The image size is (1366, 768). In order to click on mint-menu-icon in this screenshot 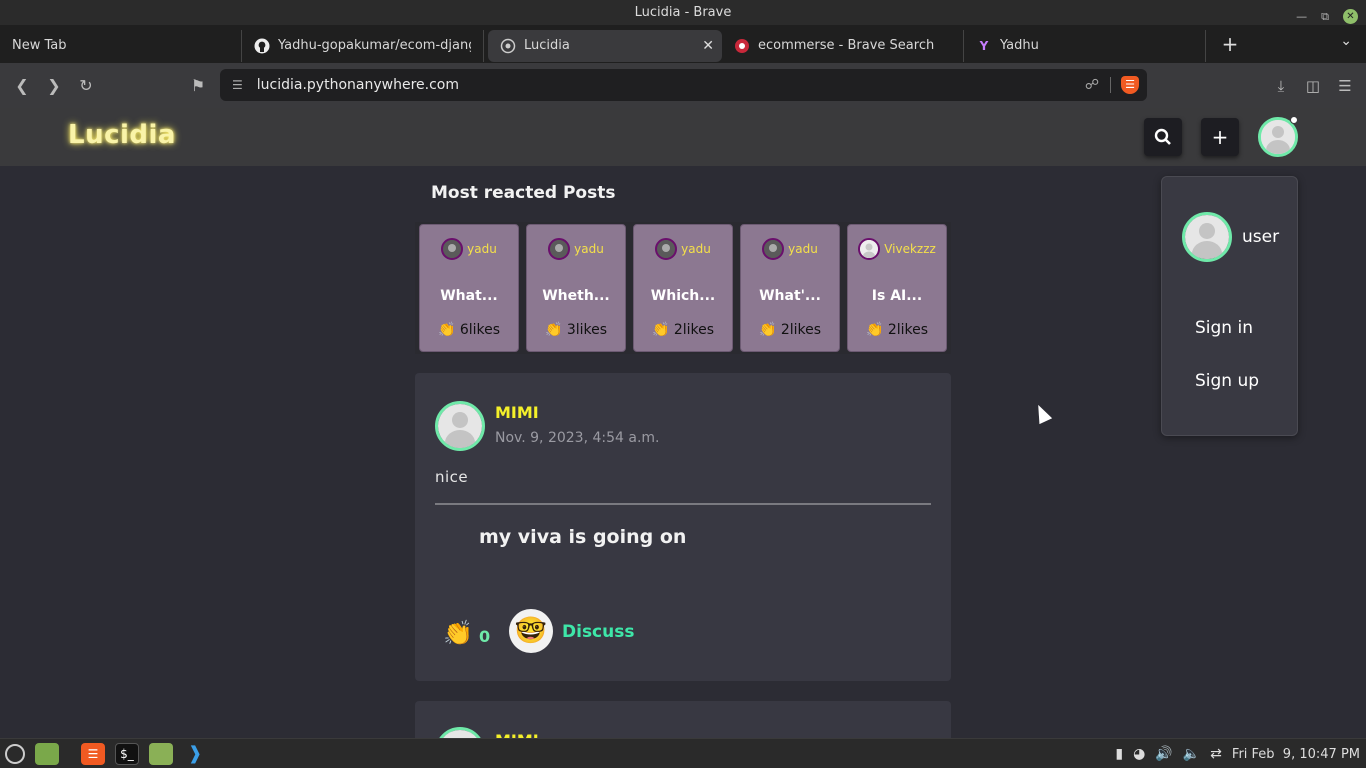, I will do `click(15, 753)`.